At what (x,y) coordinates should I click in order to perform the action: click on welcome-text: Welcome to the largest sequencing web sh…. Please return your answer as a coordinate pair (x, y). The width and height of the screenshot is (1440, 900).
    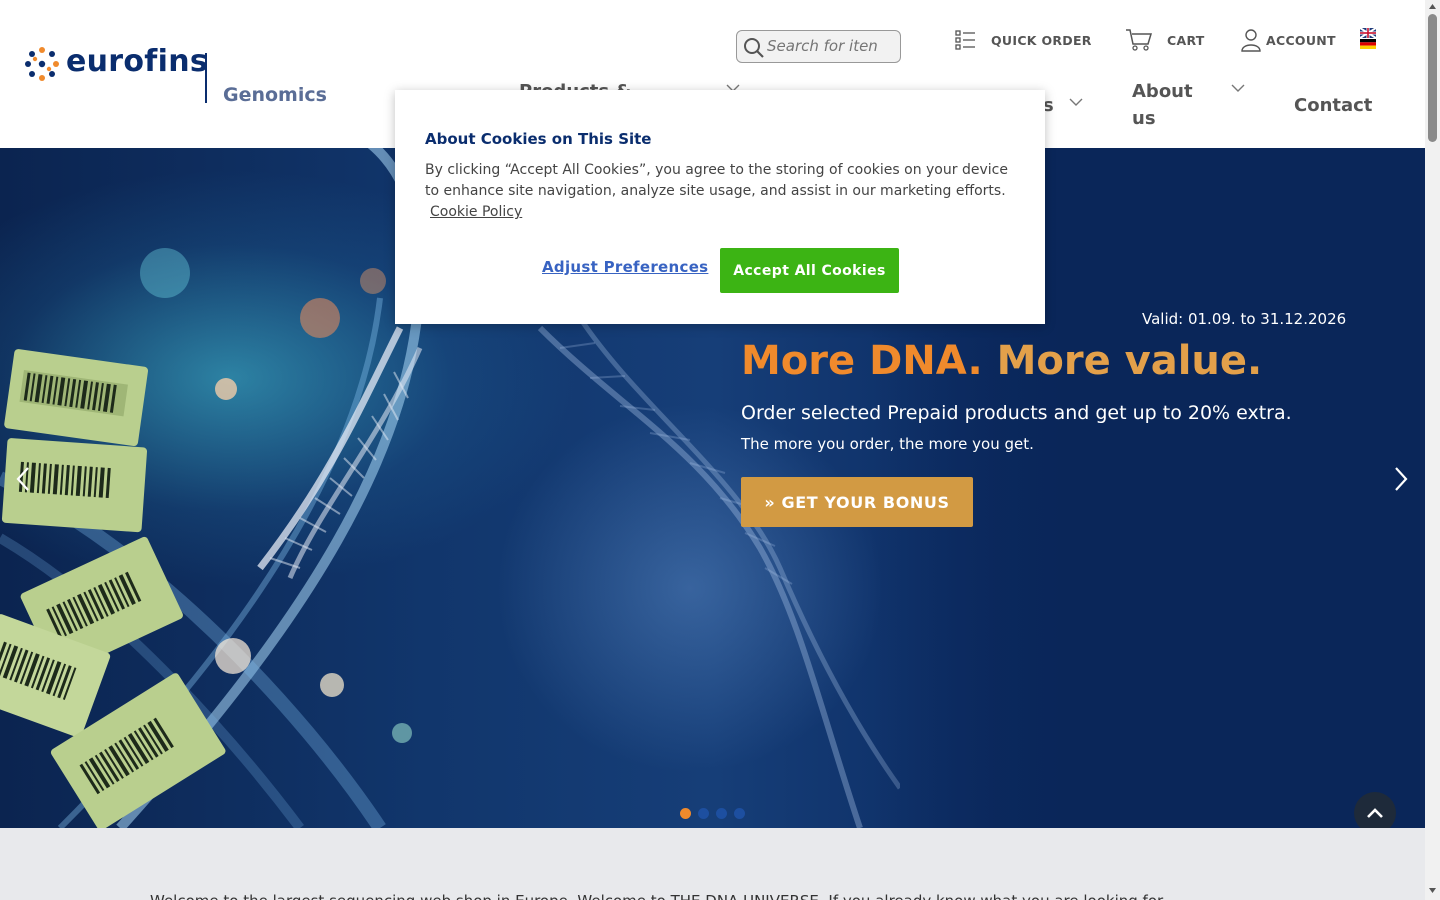
    Looking at the image, I should click on (663, 896).